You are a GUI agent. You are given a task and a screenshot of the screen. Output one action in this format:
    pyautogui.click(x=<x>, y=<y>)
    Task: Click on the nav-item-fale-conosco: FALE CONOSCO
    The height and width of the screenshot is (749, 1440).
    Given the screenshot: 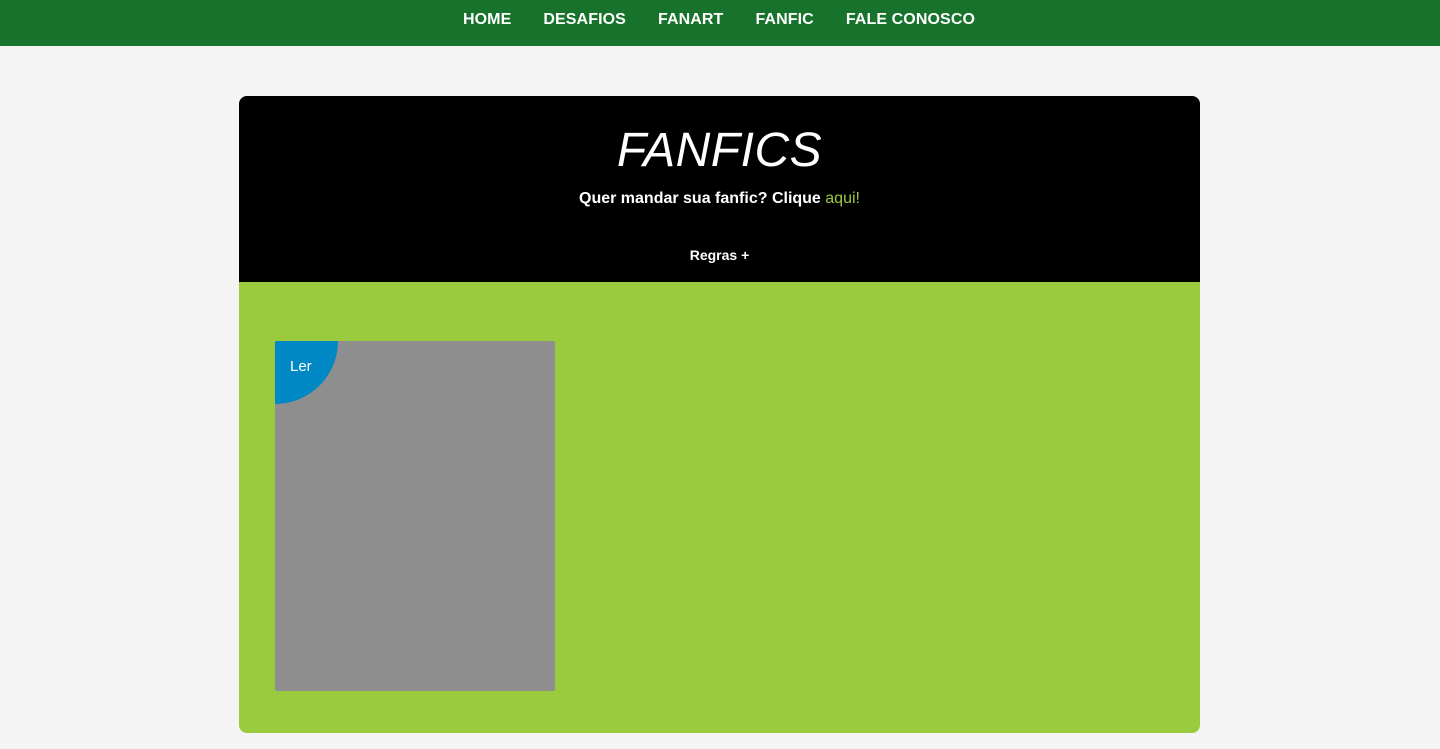 What is the action you would take?
    pyautogui.click(x=910, y=20)
    